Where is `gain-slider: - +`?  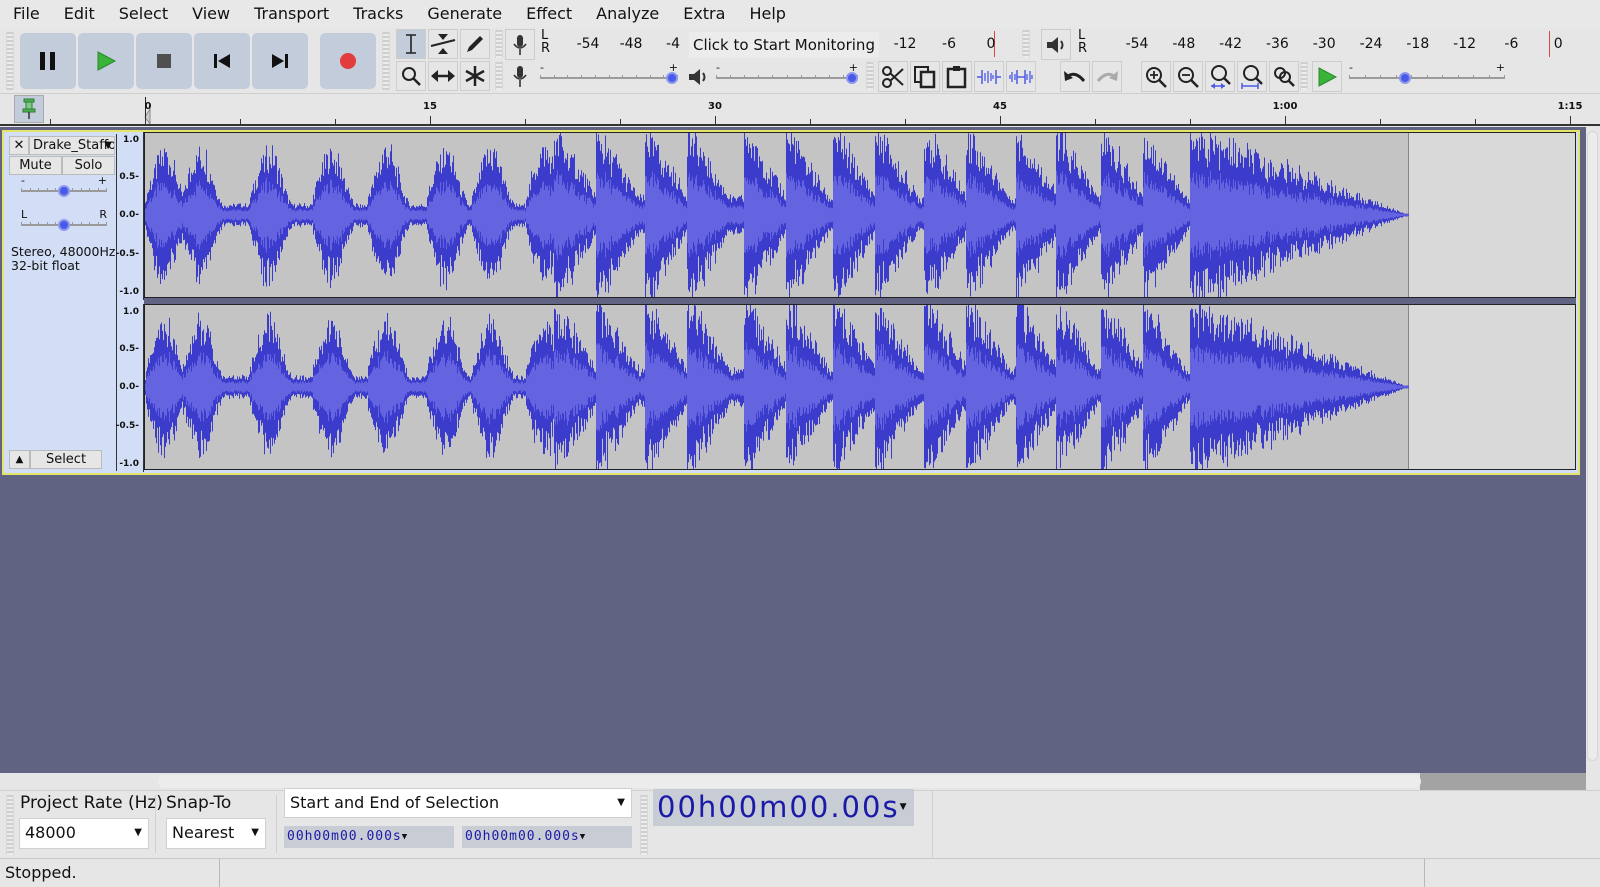 gain-slider: - + is located at coordinates (64, 186).